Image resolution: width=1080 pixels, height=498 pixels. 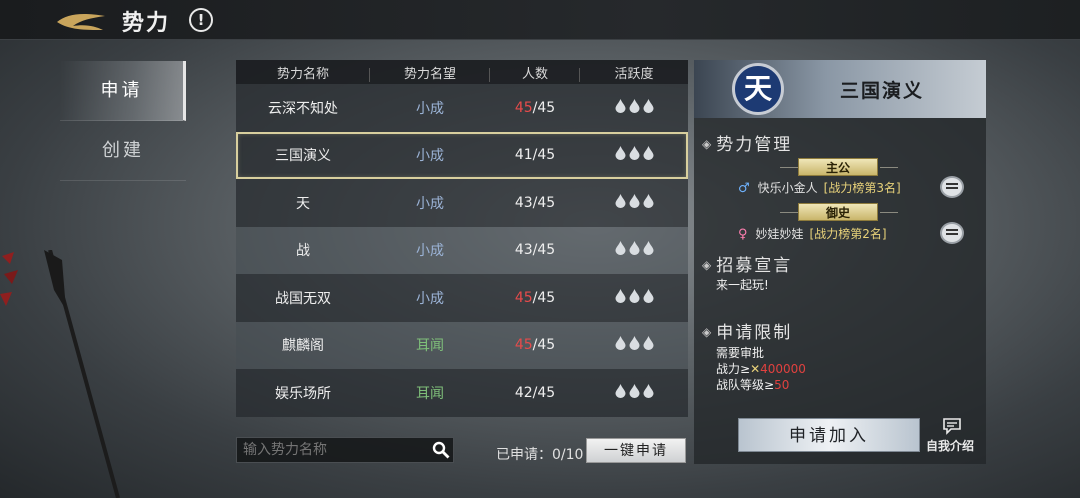 I want to click on table-row: 麒麟阁 耳闻 45/45, so click(x=462, y=345).